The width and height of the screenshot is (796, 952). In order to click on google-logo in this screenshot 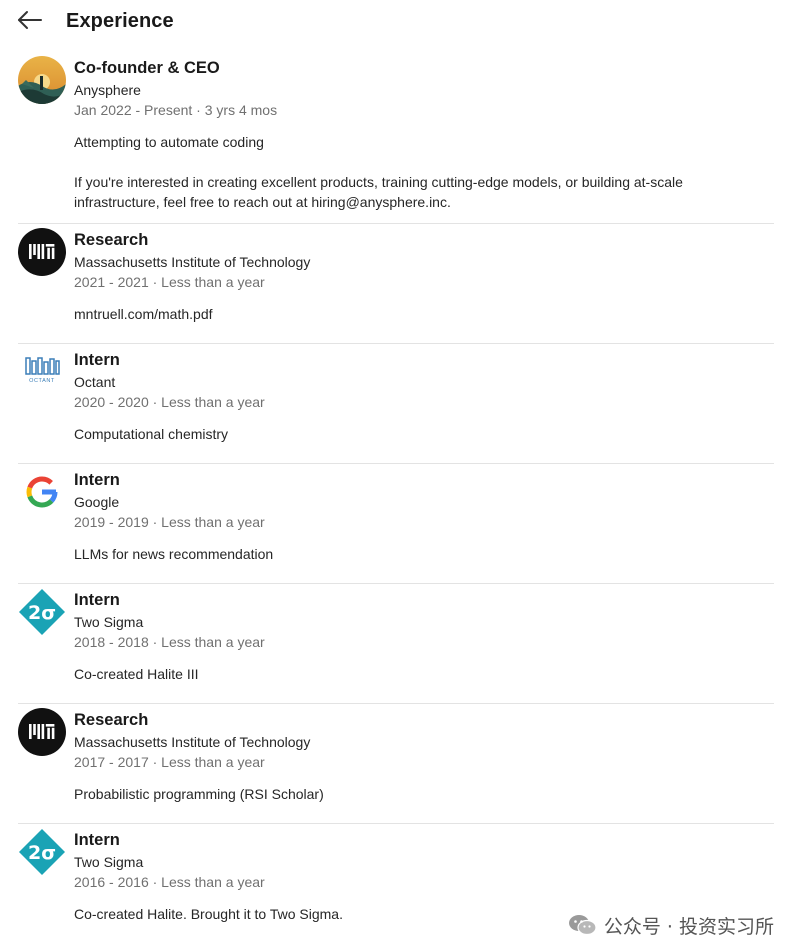, I will do `click(42, 492)`.